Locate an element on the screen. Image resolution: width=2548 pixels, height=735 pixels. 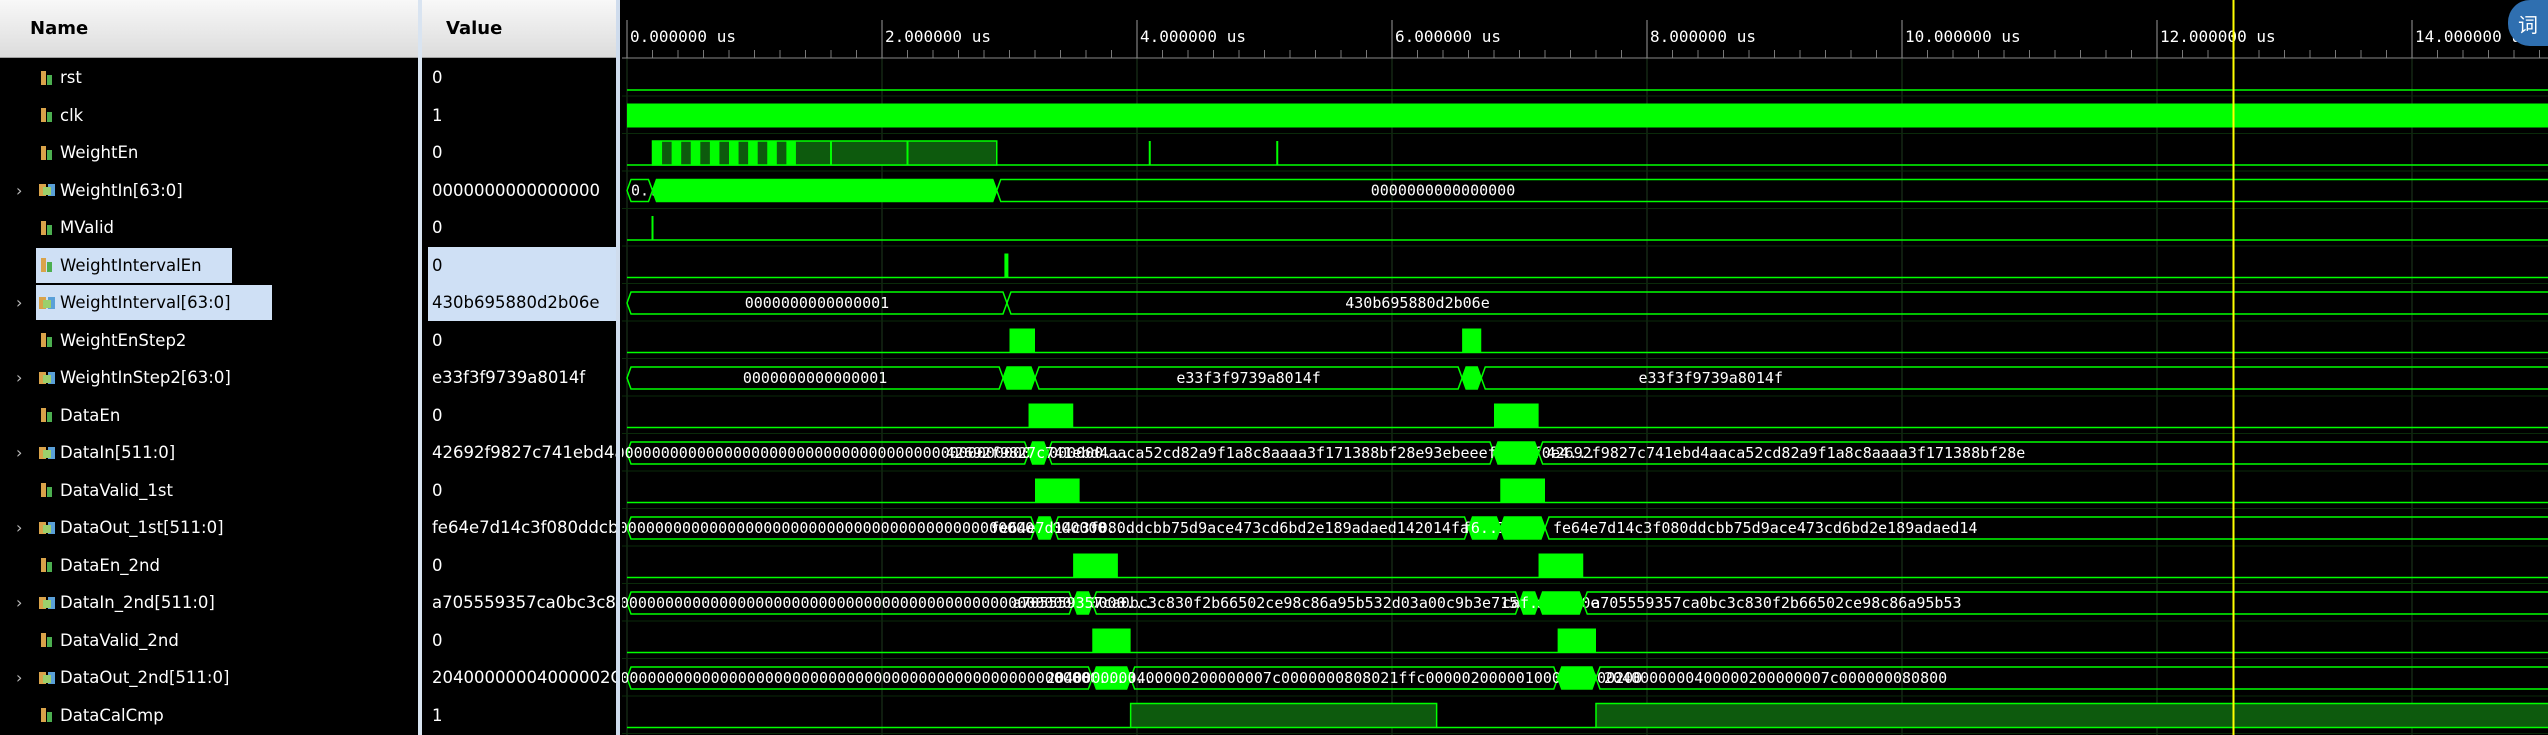
time-tick-label: 0.000000 us is located at coordinates (683, 36).